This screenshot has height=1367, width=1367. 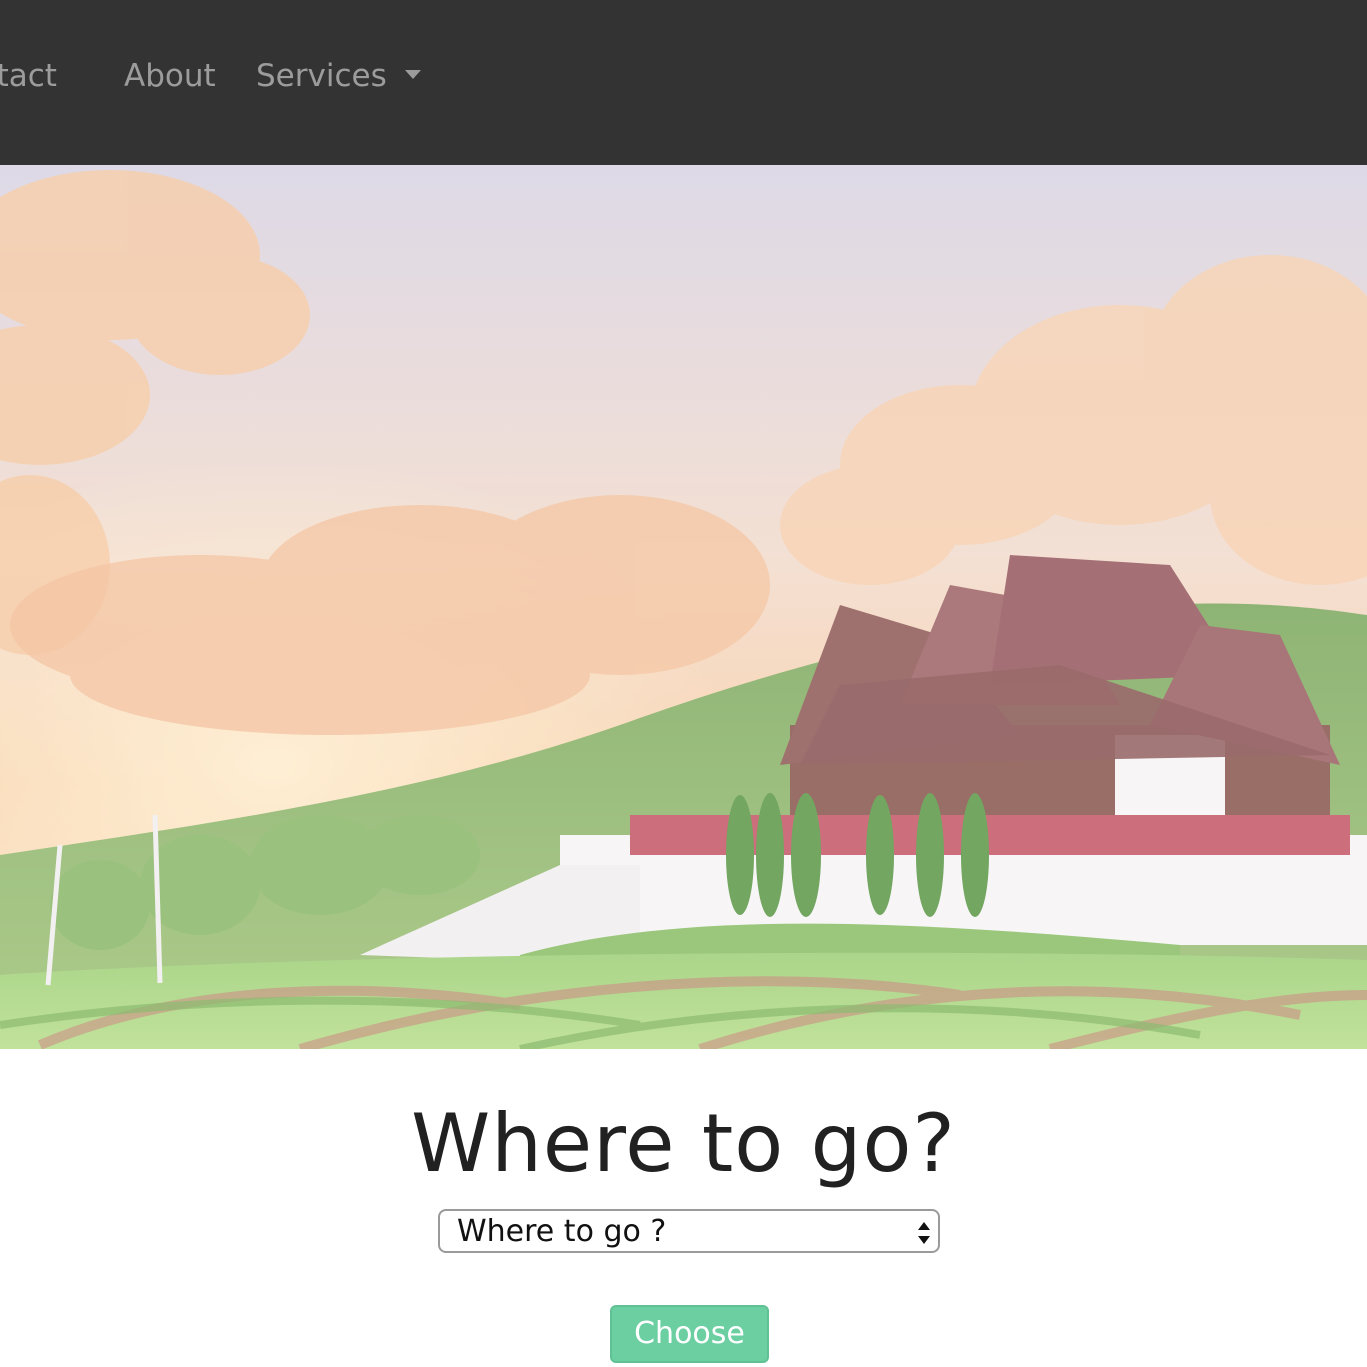 I want to click on page-title: Where to go?, so click(x=683, y=1143).